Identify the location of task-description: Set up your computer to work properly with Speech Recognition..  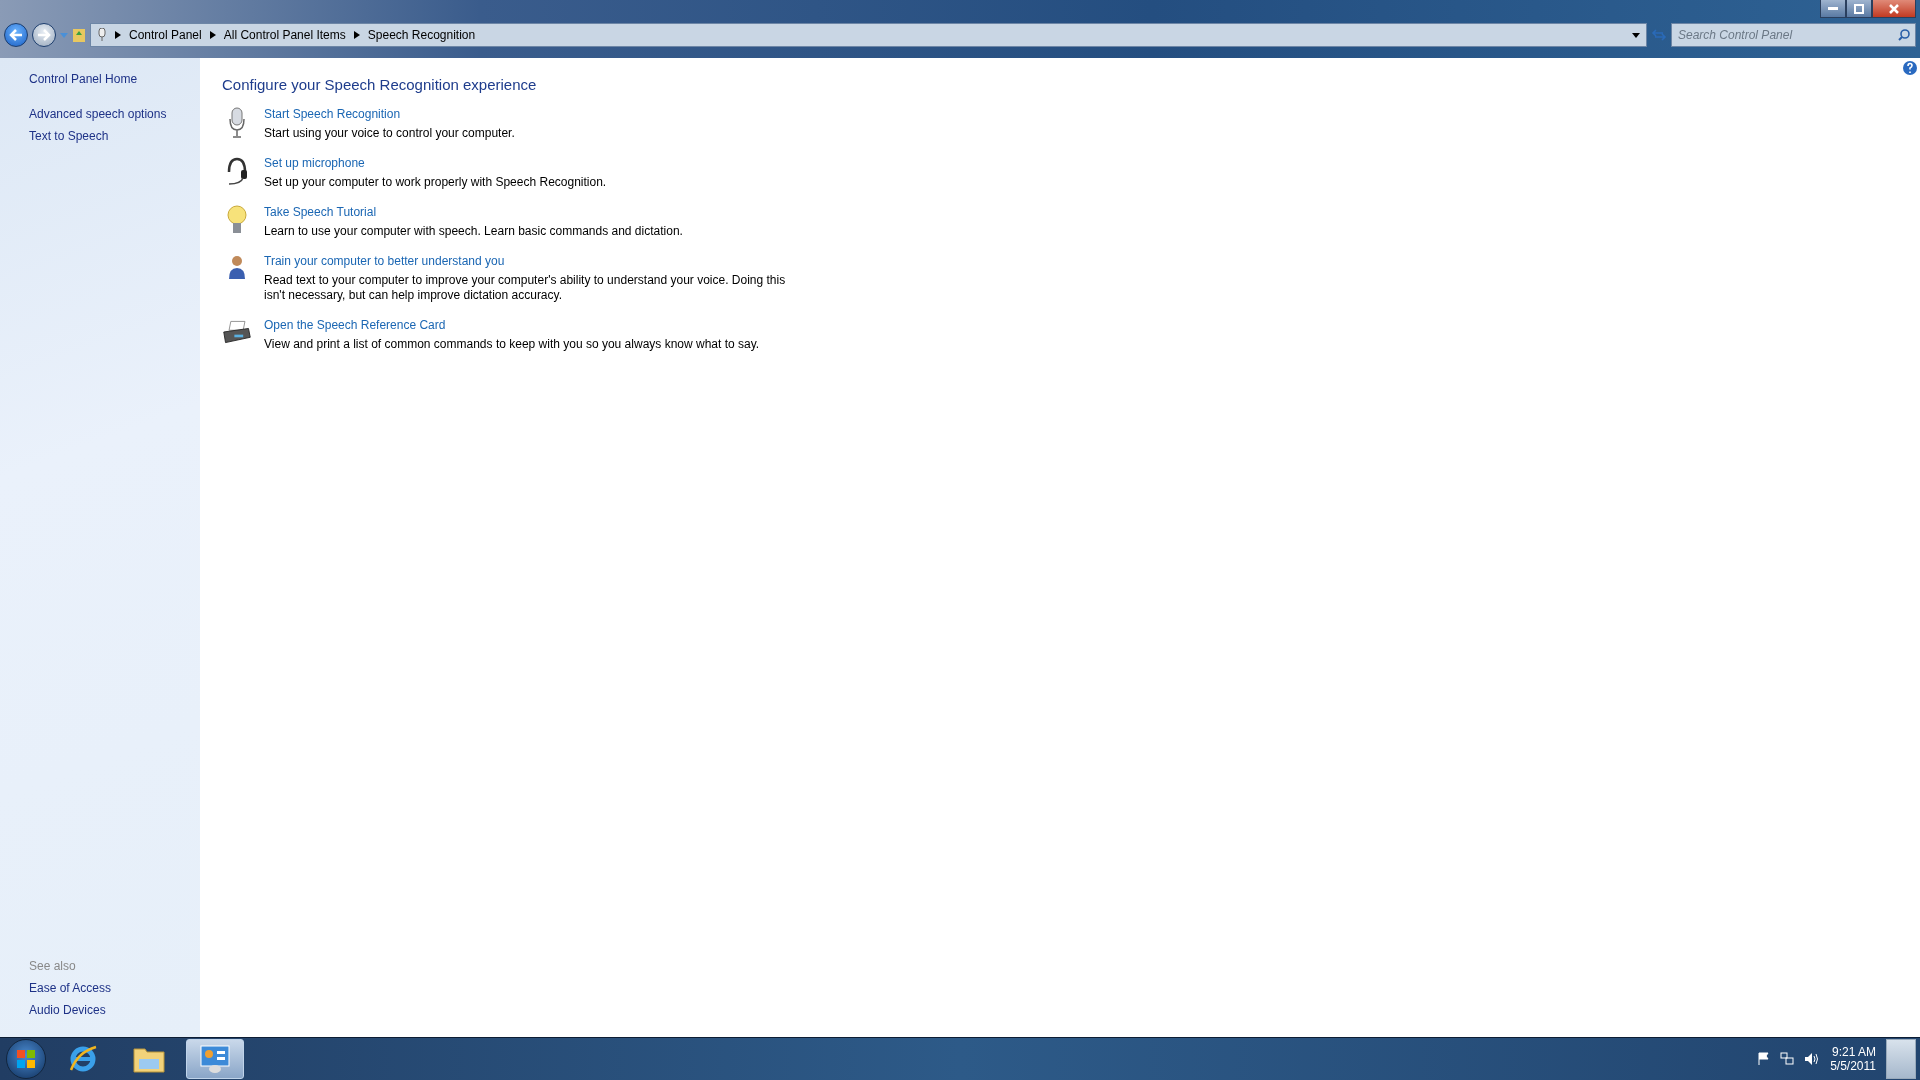
(435, 182).